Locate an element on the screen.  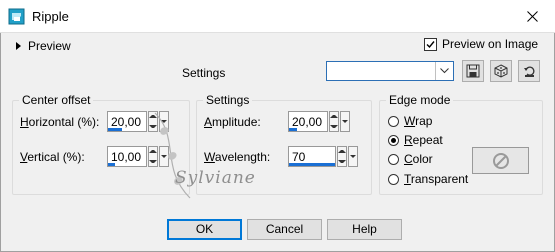
horizontal-value: 20,00 is located at coordinates (126, 122).